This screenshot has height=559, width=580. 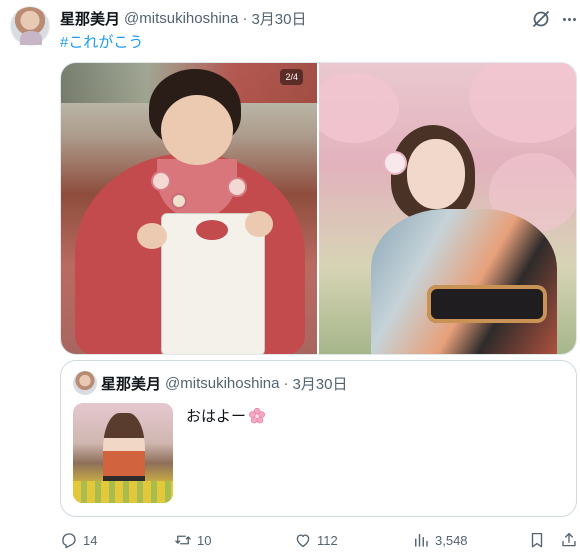 I want to click on quoted-thumbnail, so click(x=123, y=453).